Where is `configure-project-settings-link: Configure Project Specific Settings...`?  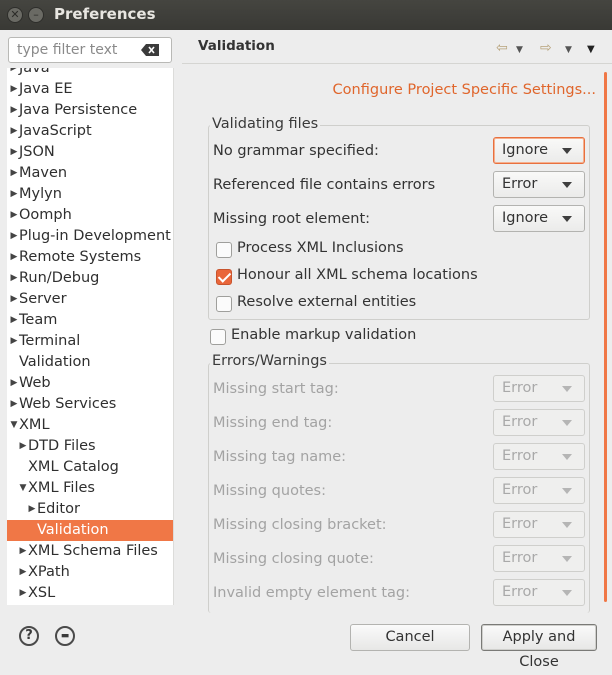 configure-project-settings-link: Configure Project Specific Settings... is located at coordinates (464, 90).